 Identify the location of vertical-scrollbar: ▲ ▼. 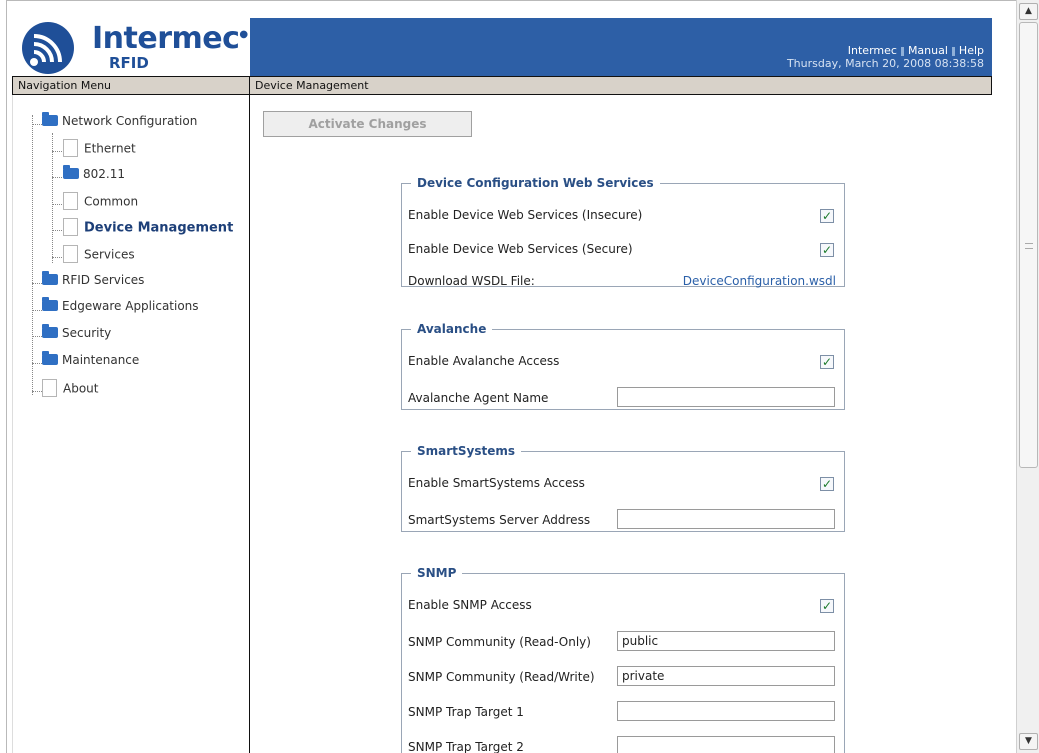
(1027, 376).